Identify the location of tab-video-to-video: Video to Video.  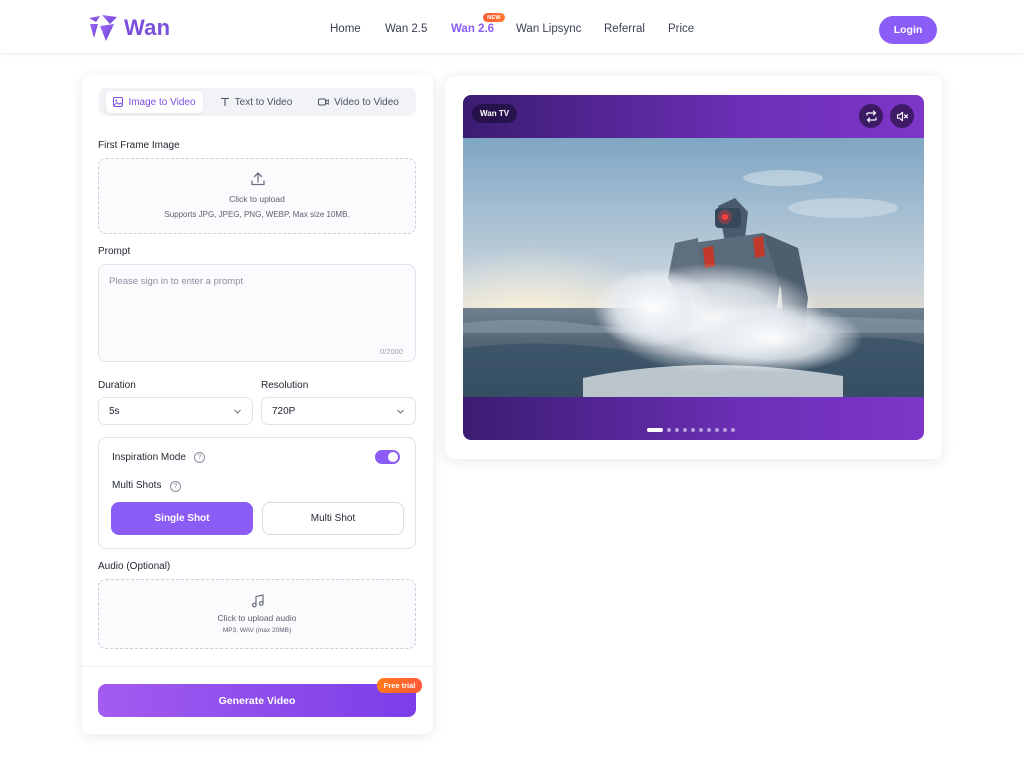
(358, 102).